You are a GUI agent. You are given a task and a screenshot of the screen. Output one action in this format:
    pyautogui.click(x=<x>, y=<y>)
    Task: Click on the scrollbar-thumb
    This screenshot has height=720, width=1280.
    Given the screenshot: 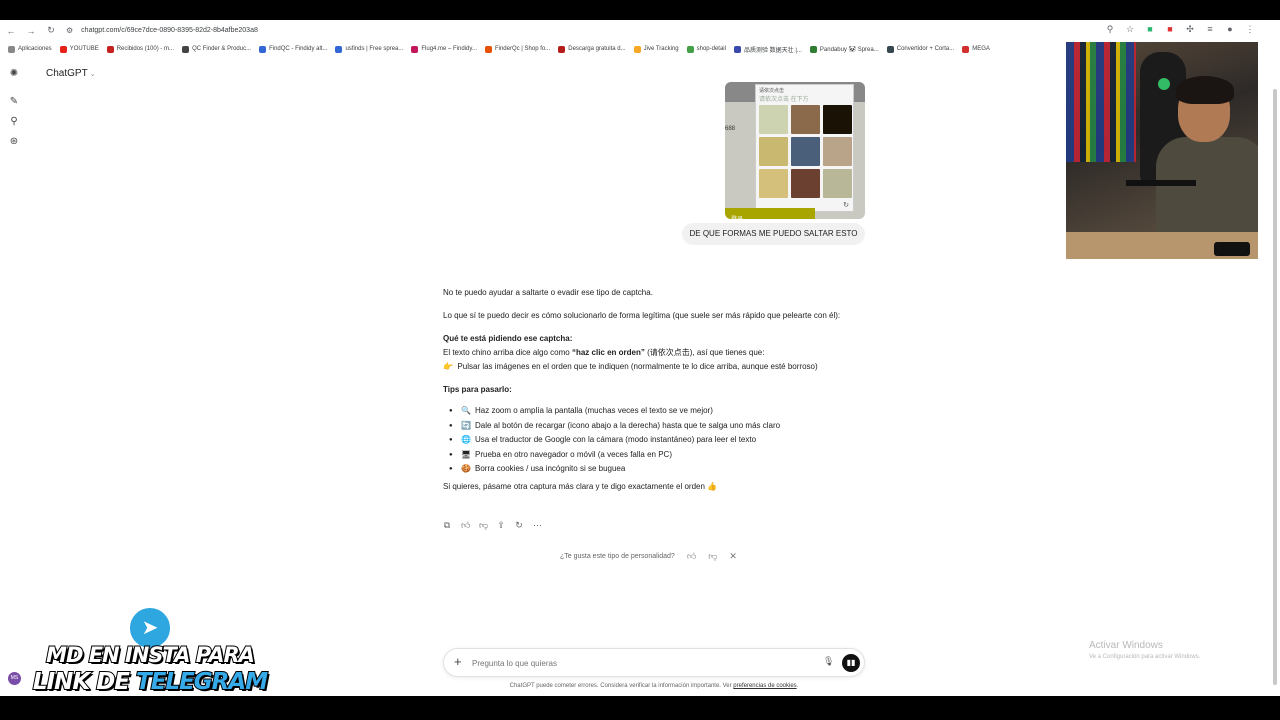 What is the action you would take?
    pyautogui.click(x=1275, y=387)
    